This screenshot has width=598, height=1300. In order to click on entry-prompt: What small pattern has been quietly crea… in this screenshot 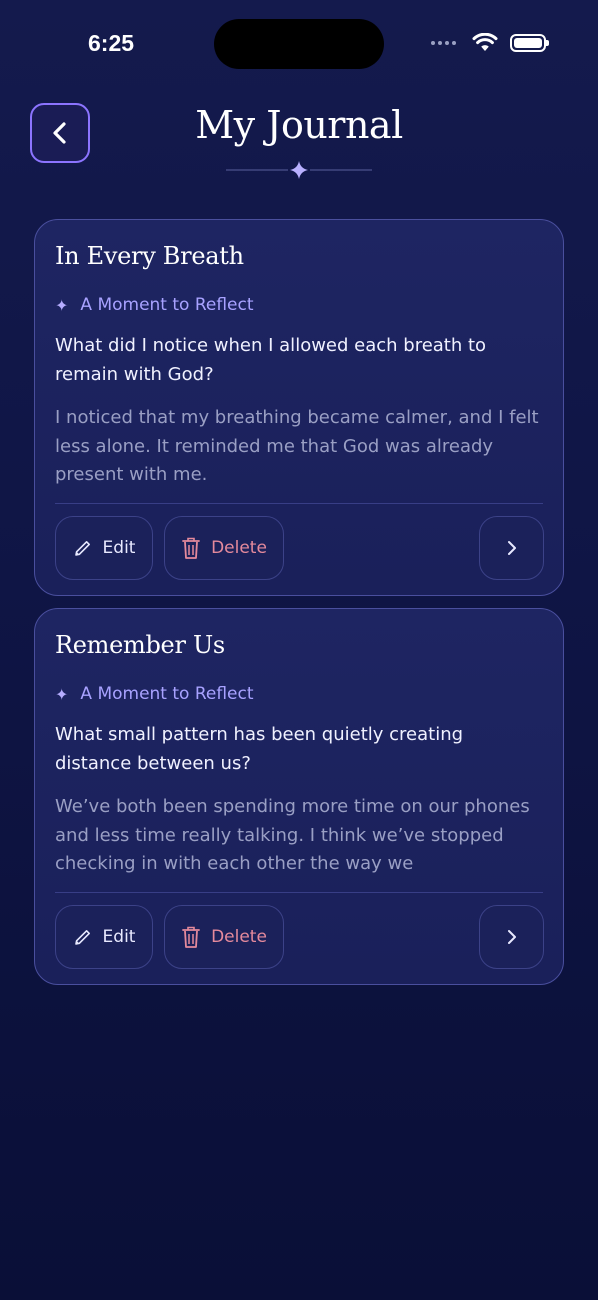, I will do `click(259, 749)`.